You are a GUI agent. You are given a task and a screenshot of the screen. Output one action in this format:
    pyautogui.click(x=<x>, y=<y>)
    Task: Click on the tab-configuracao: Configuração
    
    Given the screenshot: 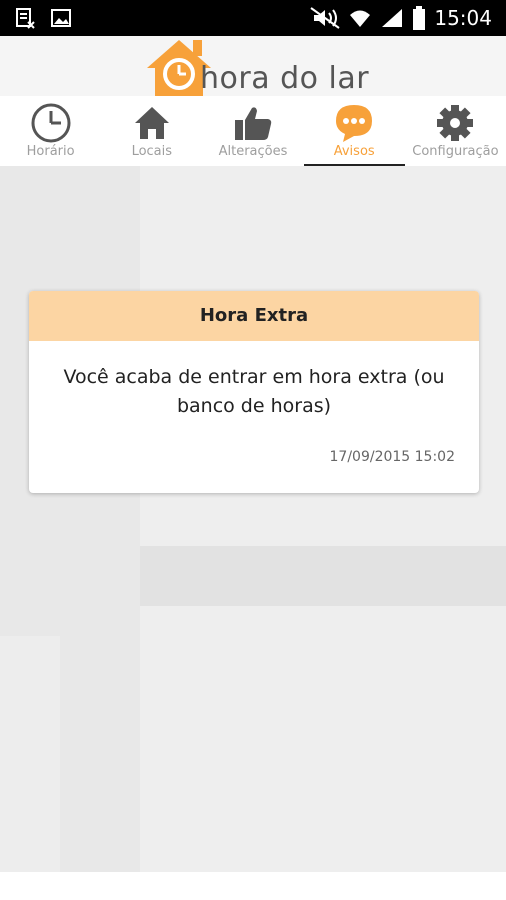 What is the action you would take?
    pyautogui.click(x=455, y=131)
    